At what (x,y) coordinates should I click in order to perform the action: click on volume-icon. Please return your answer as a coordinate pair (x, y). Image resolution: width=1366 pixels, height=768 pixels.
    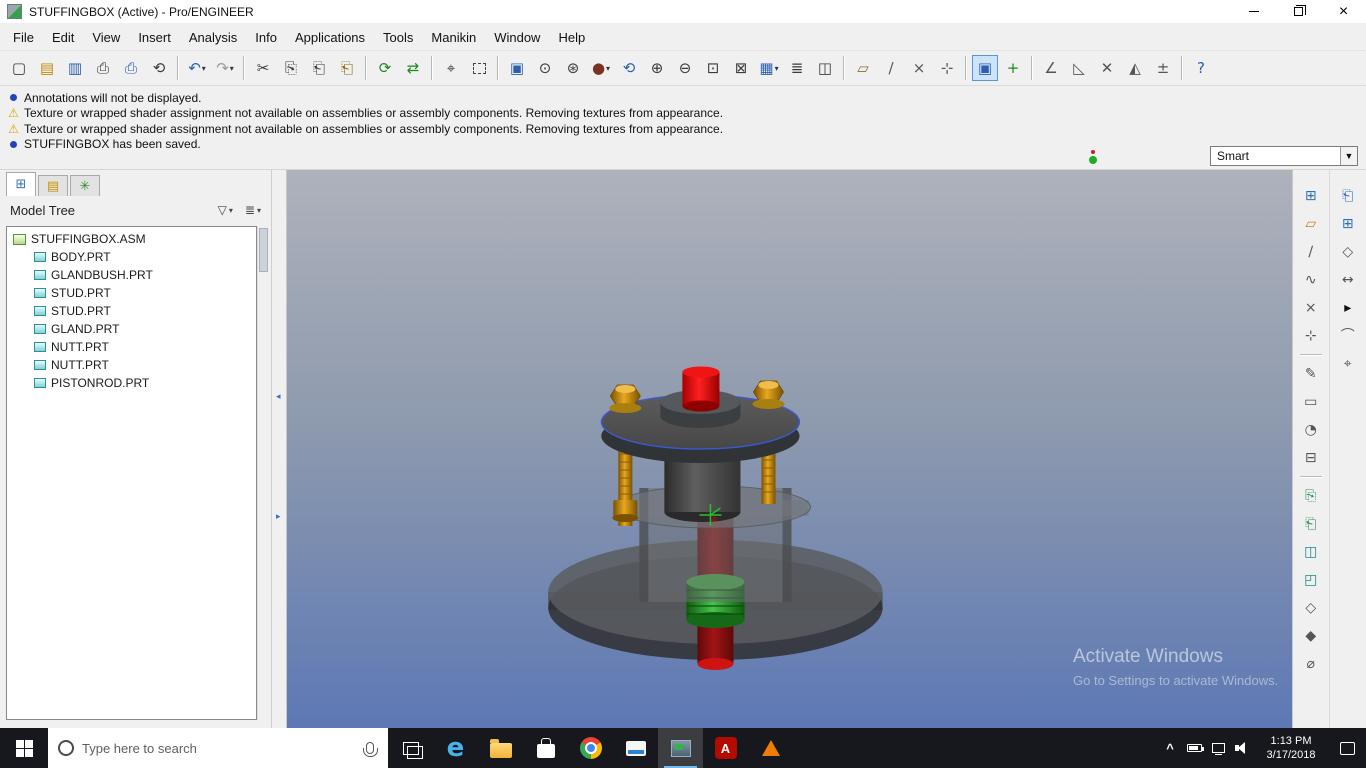
    Looking at the image, I should click on (1242, 748).